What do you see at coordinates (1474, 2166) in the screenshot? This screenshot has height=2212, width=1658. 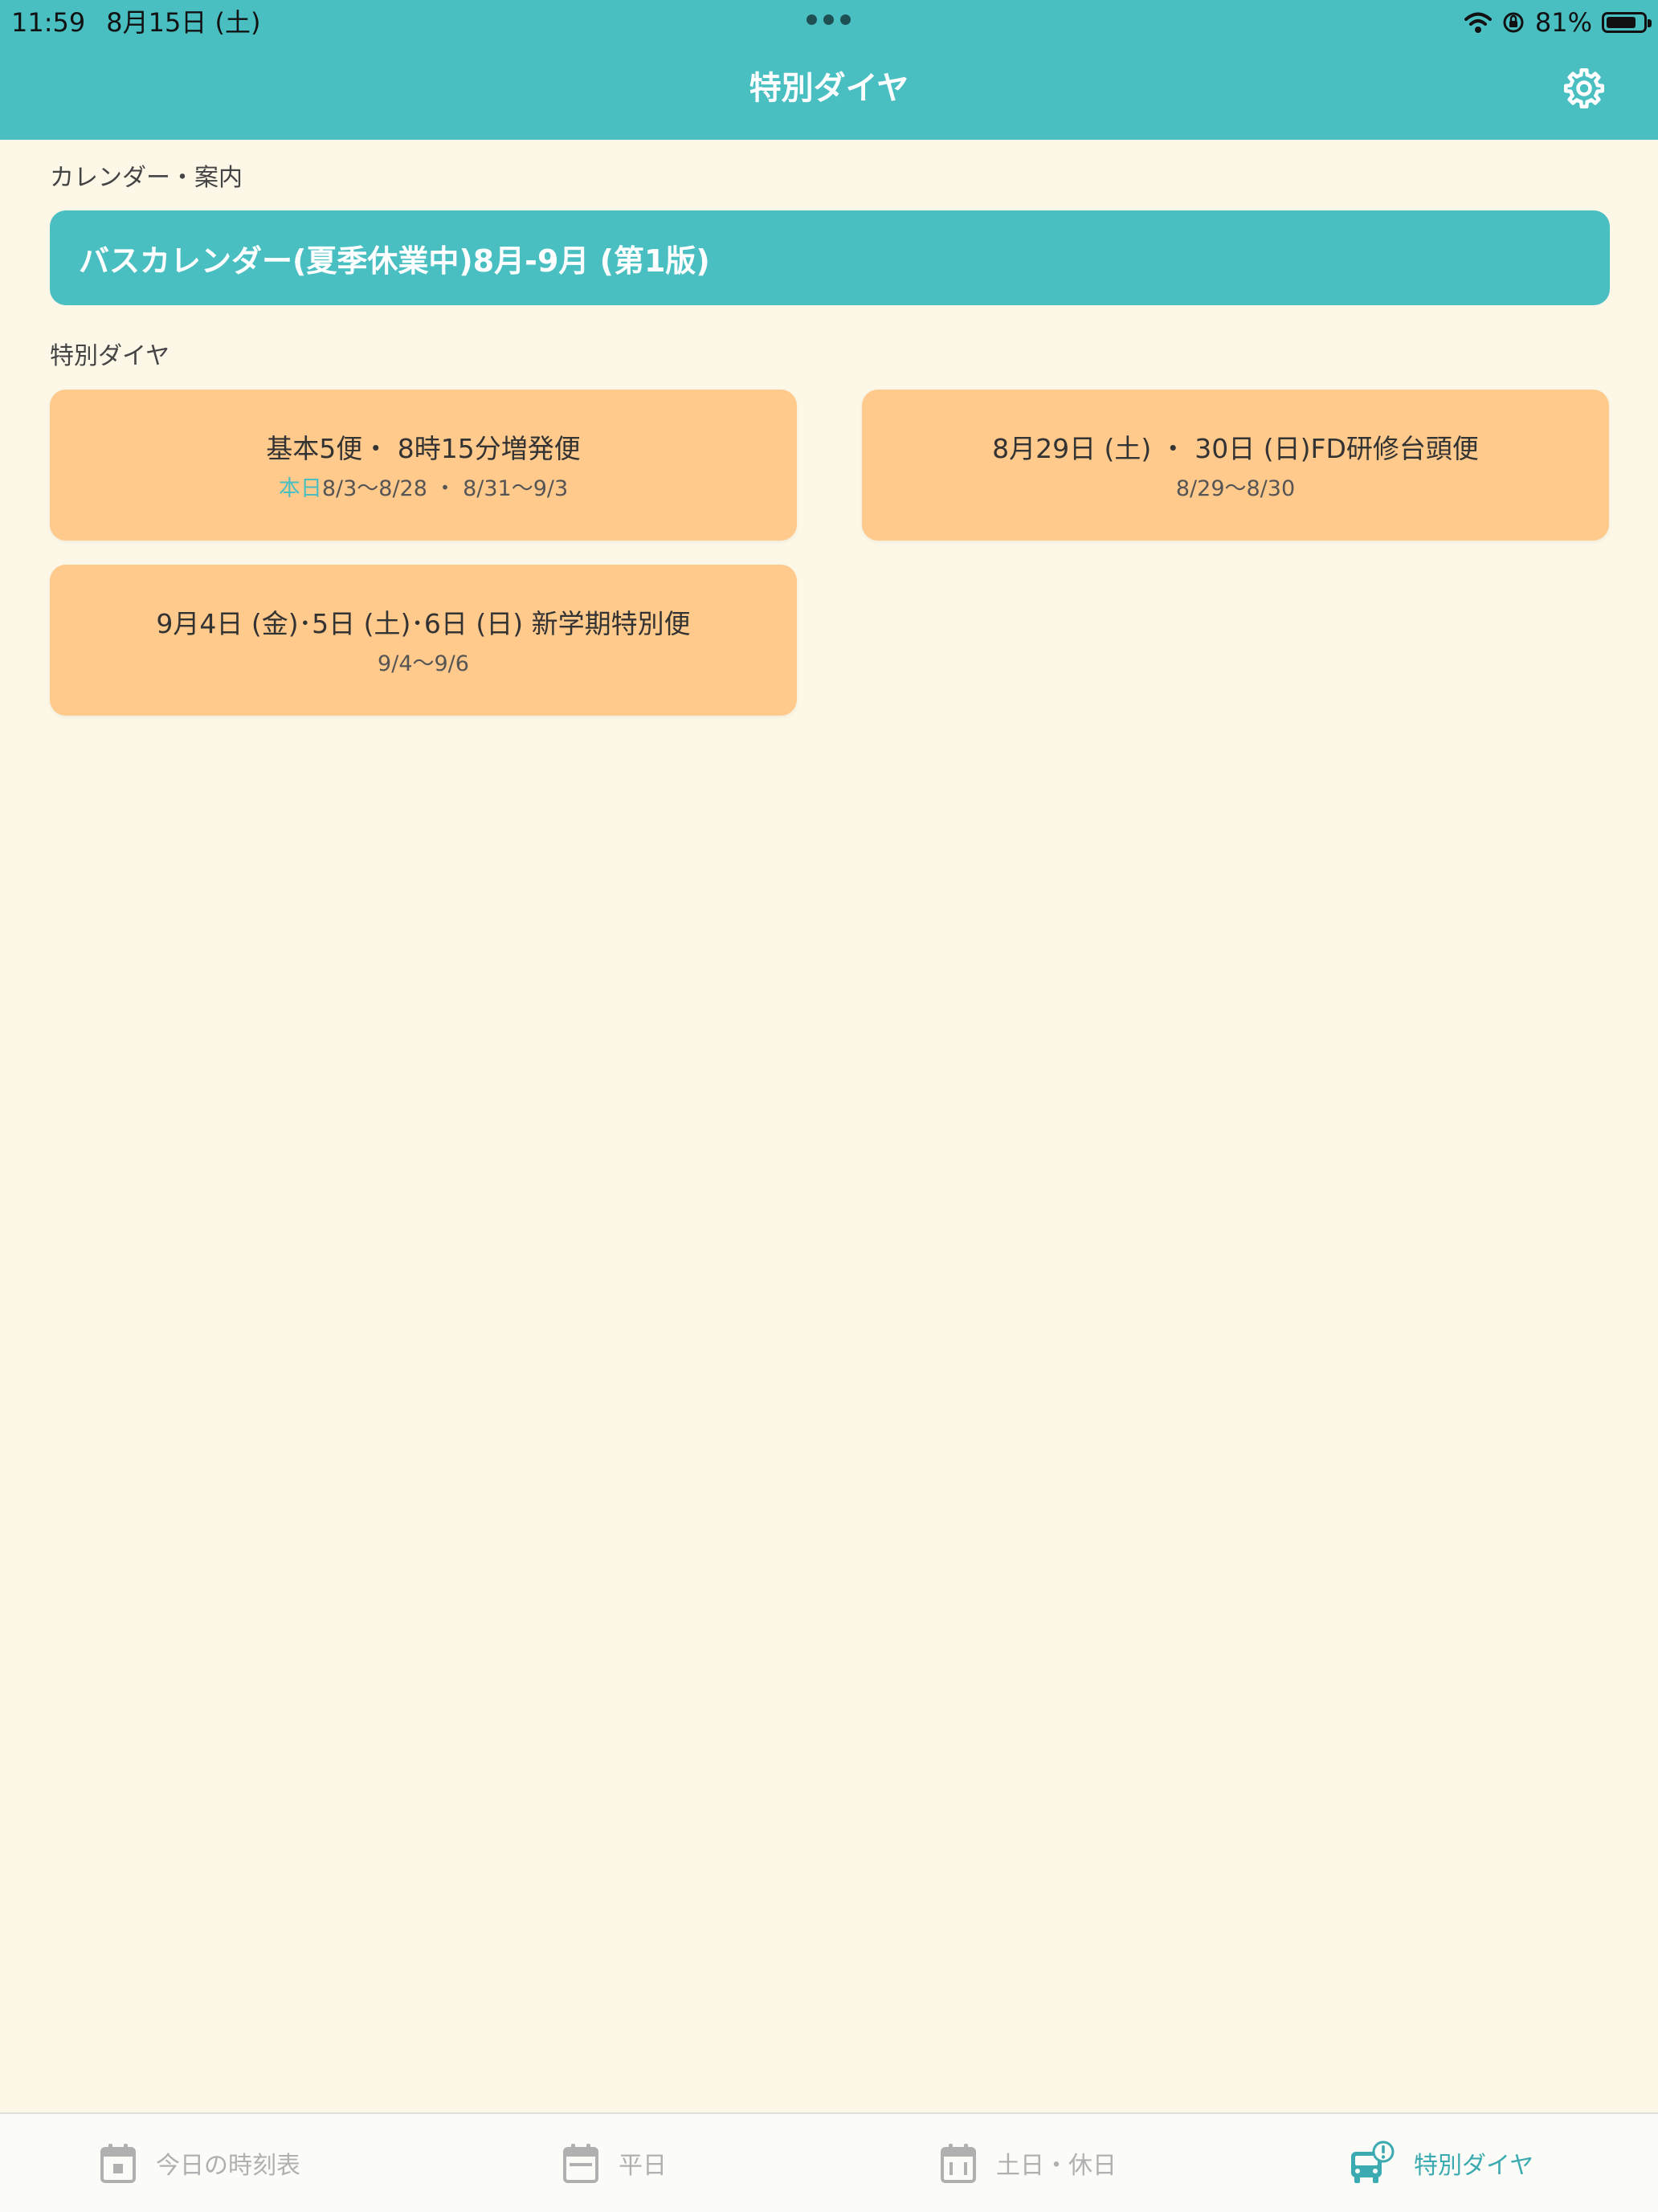 I see `tab-label: 特別ダイヤ` at bounding box center [1474, 2166].